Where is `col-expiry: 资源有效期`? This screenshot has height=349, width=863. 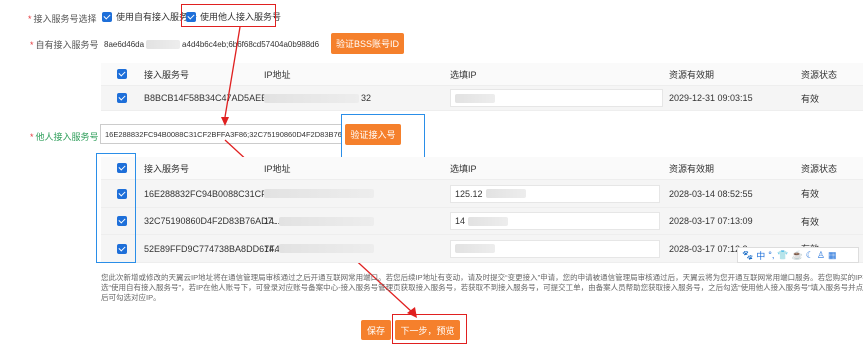 col-expiry: 资源有效期 is located at coordinates (692, 168).